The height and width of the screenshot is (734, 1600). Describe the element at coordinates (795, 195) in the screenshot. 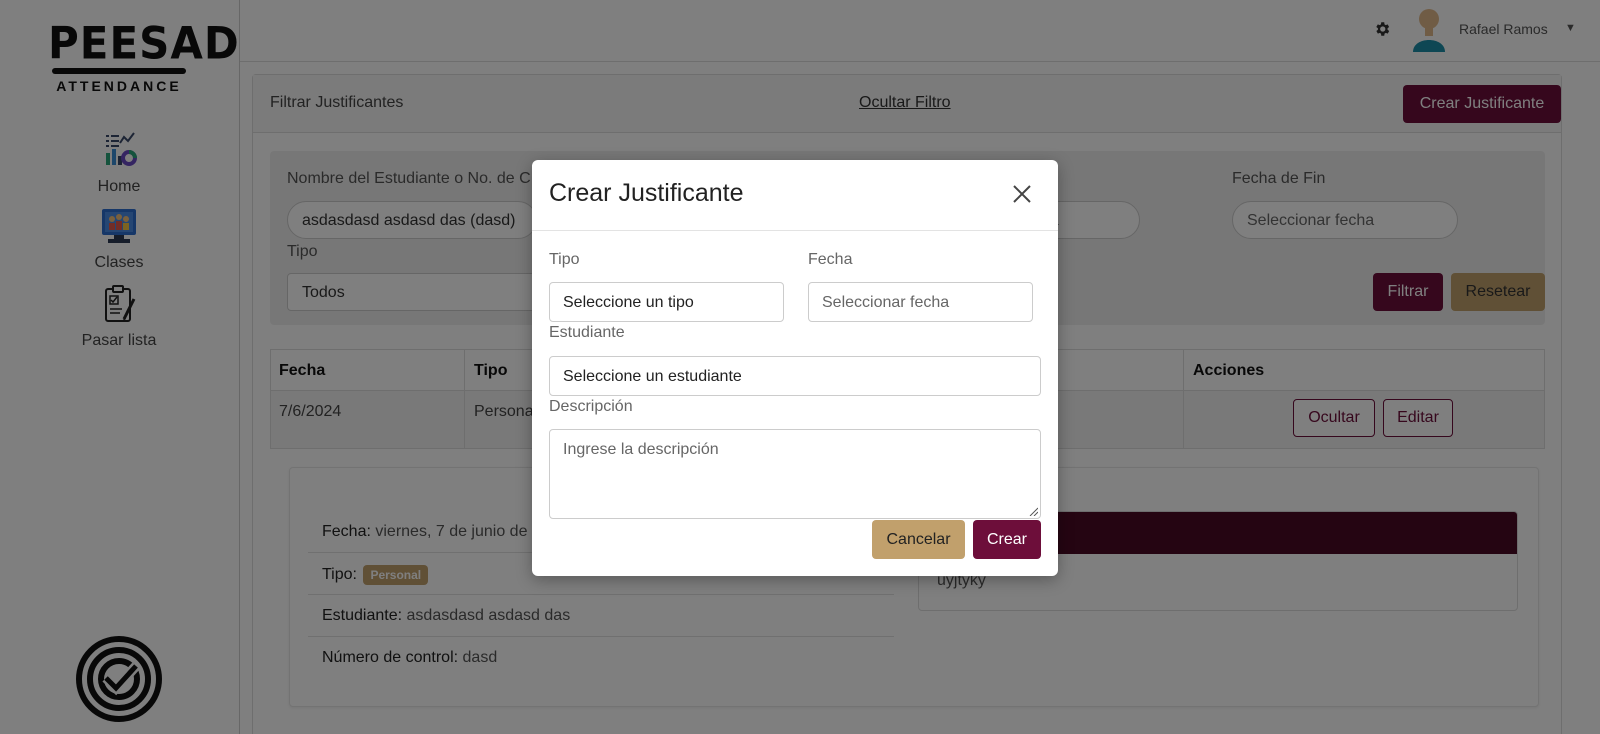

I see `modal-header: Crear Justificante` at that location.